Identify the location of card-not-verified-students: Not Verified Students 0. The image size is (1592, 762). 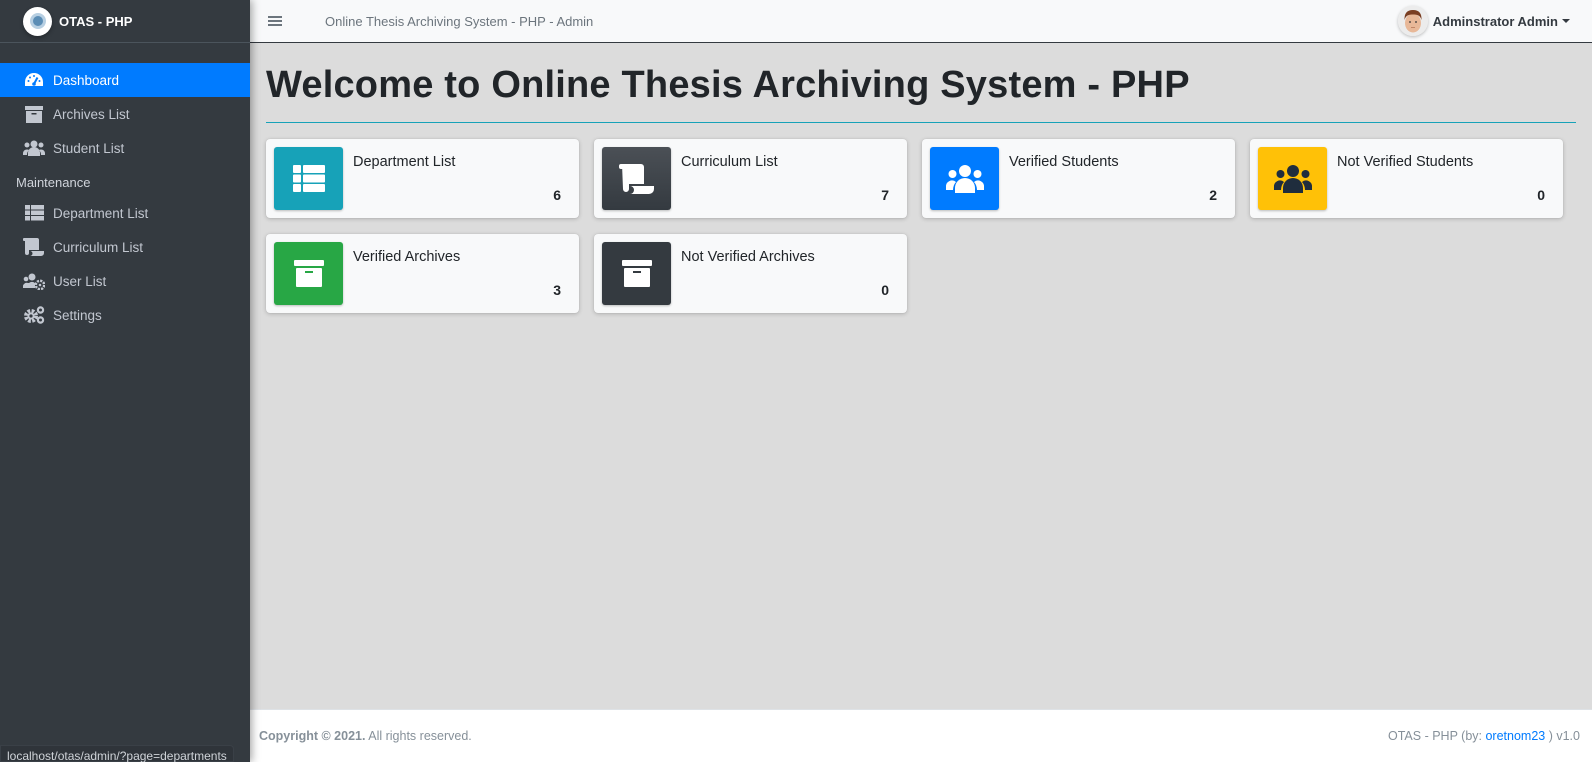
(1406, 178).